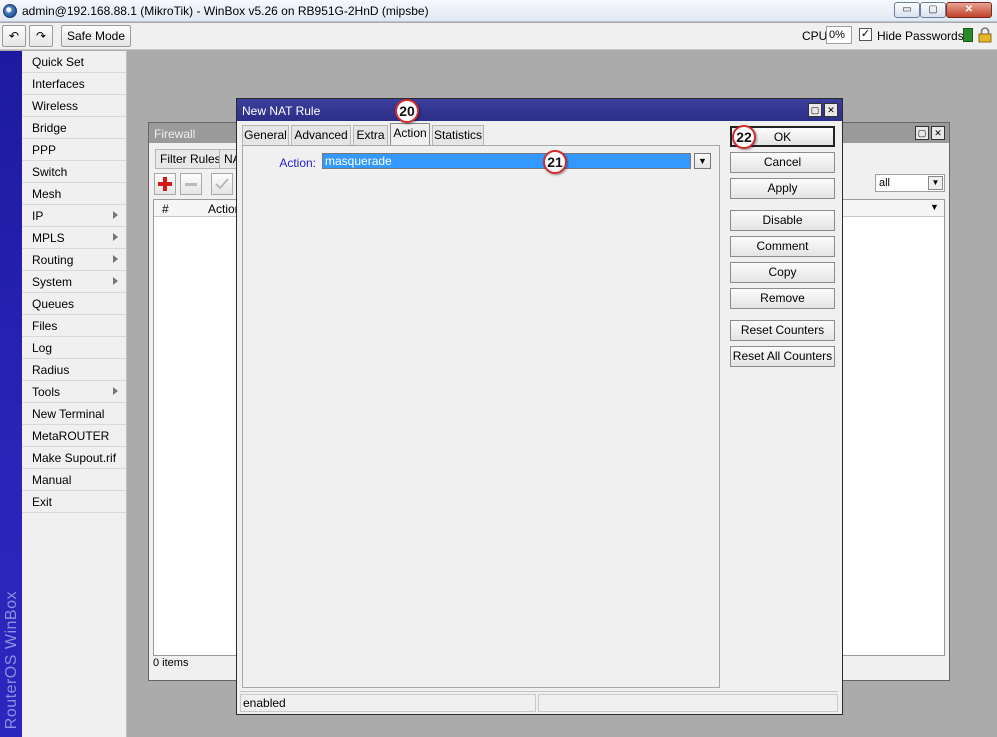 The height and width of the screenshot is (737, 997). Describe the element at coordinates (281, 111) in the screenshot. I see `dialog-title: New NAT Rule` at that location.